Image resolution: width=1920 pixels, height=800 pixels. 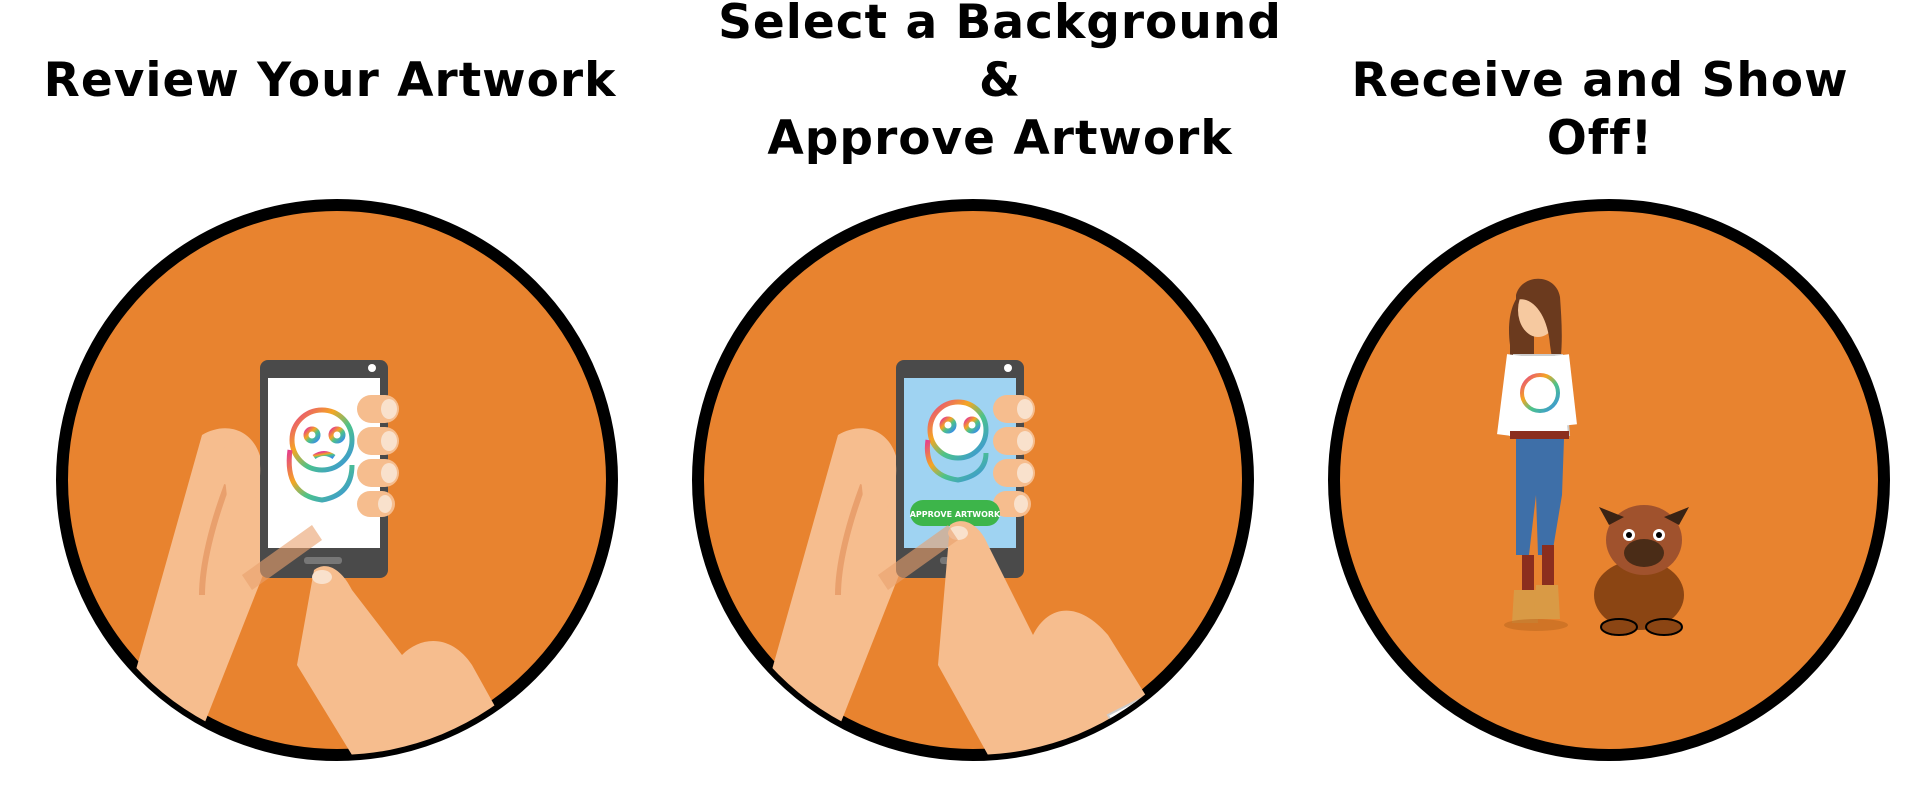 I want to click on step-title: Review Your Artwork, so click(x=330, y=81).